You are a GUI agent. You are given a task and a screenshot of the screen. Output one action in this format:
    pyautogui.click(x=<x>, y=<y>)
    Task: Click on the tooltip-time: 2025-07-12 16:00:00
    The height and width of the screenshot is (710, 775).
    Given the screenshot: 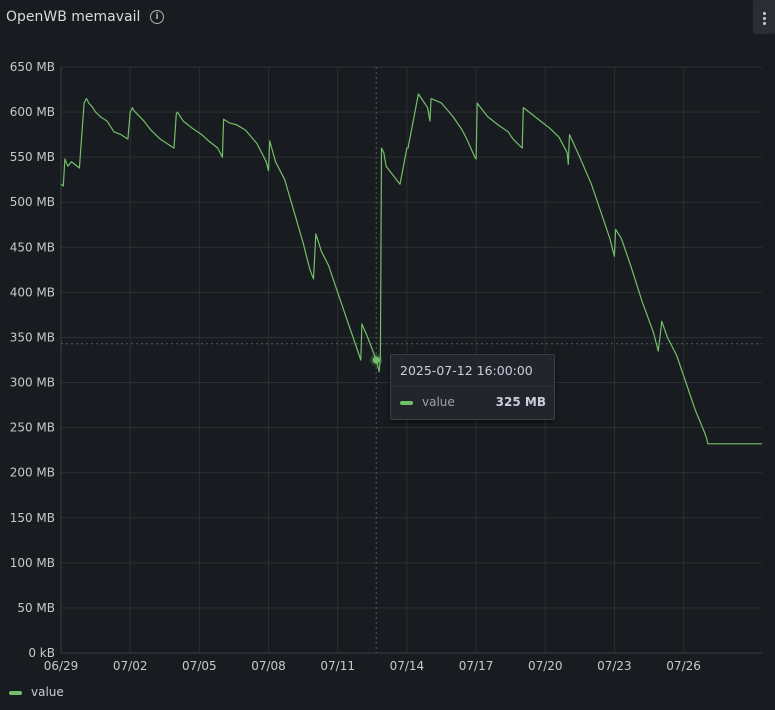 What is the action you would take?
    pyautogui.click(x=466, y=370)
    